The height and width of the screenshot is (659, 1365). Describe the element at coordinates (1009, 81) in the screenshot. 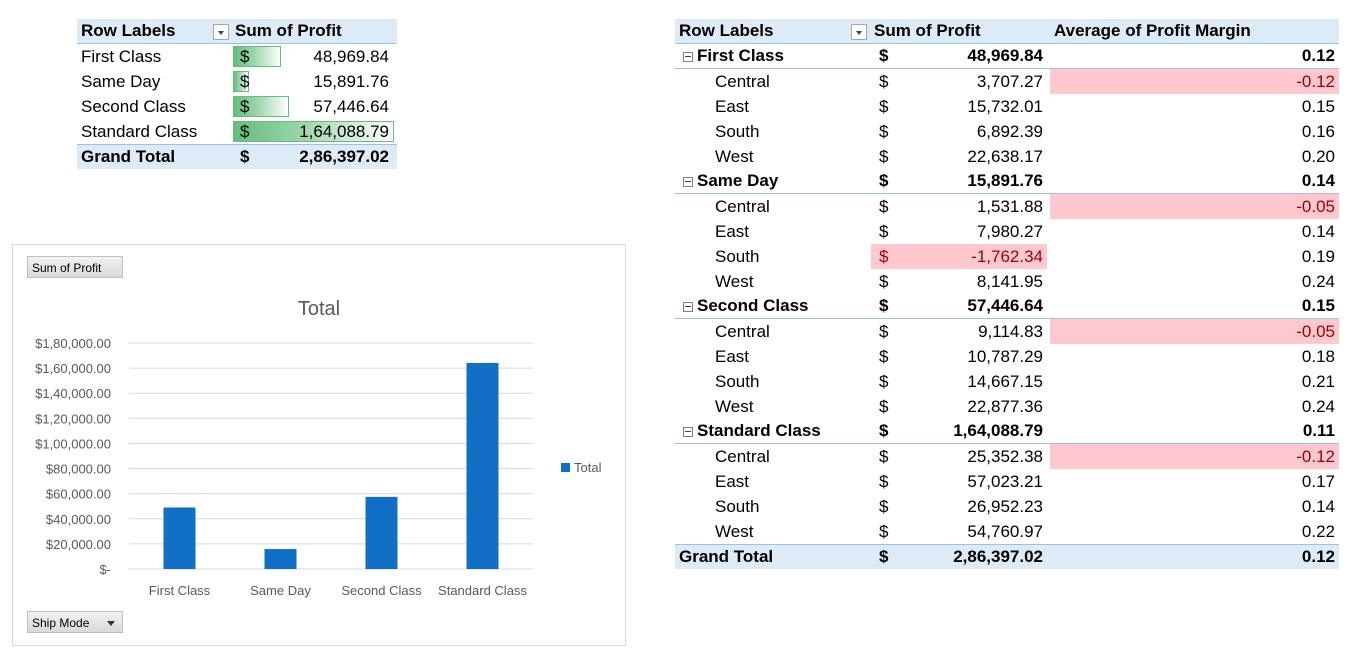

I see `region-profit: 3,707.27` at that location.